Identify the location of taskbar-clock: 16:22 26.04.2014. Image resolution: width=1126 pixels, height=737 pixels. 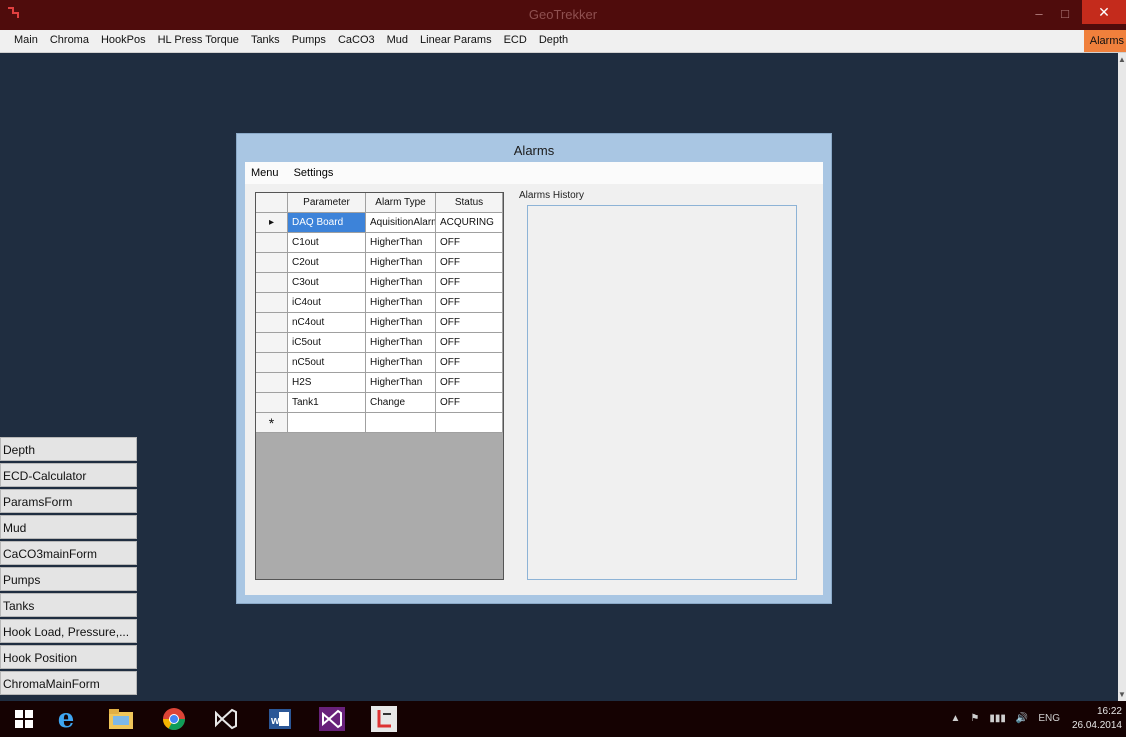
(1097, 719).